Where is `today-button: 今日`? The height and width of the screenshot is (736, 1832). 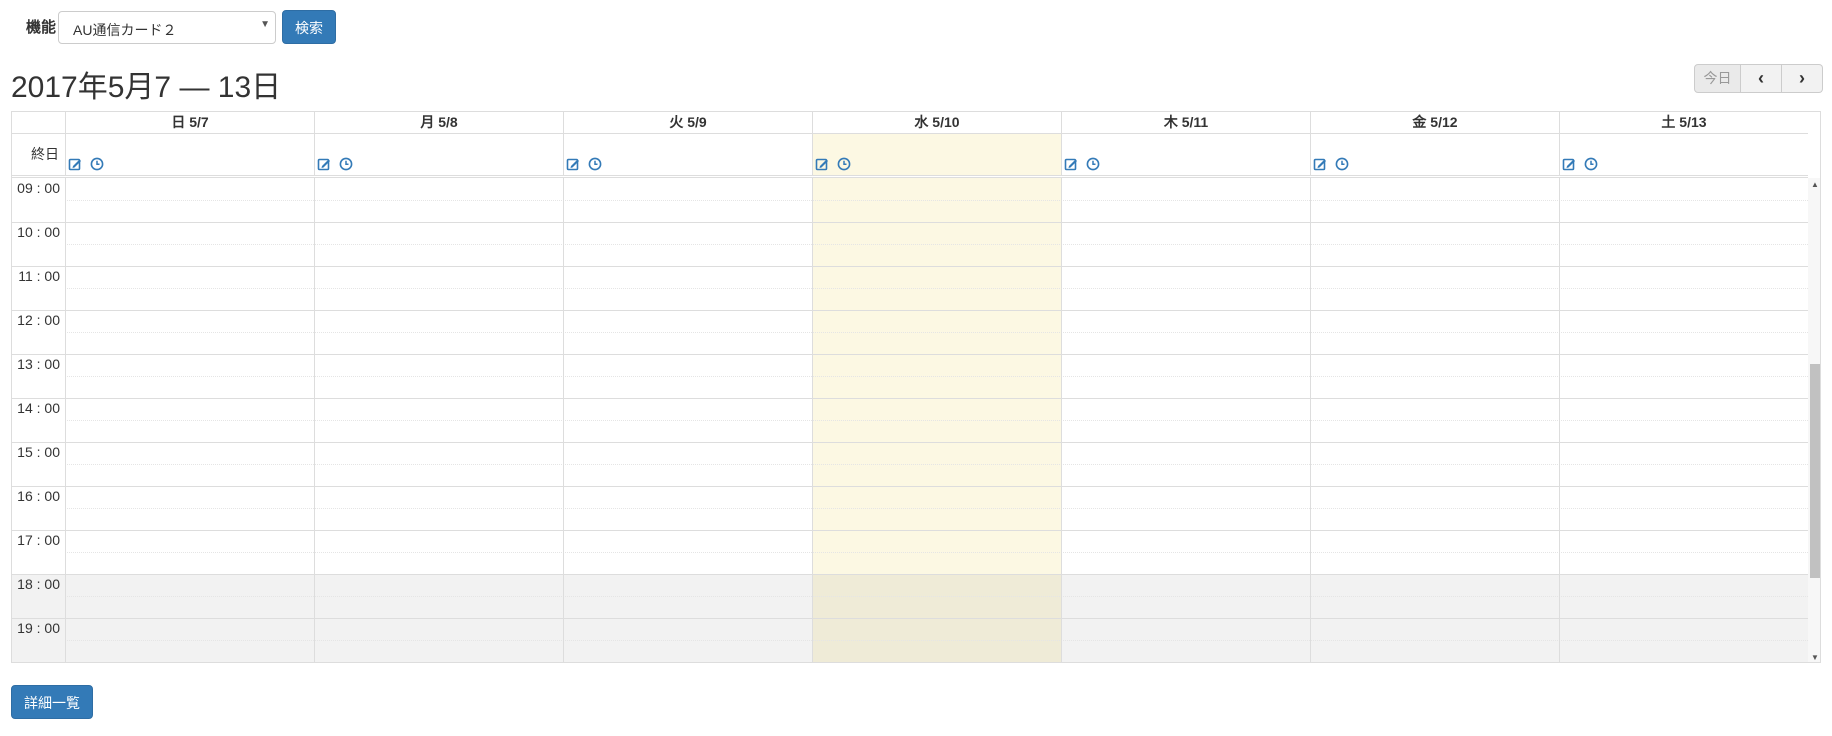
today-button: 今日 is located at coordinates (1717, 78).